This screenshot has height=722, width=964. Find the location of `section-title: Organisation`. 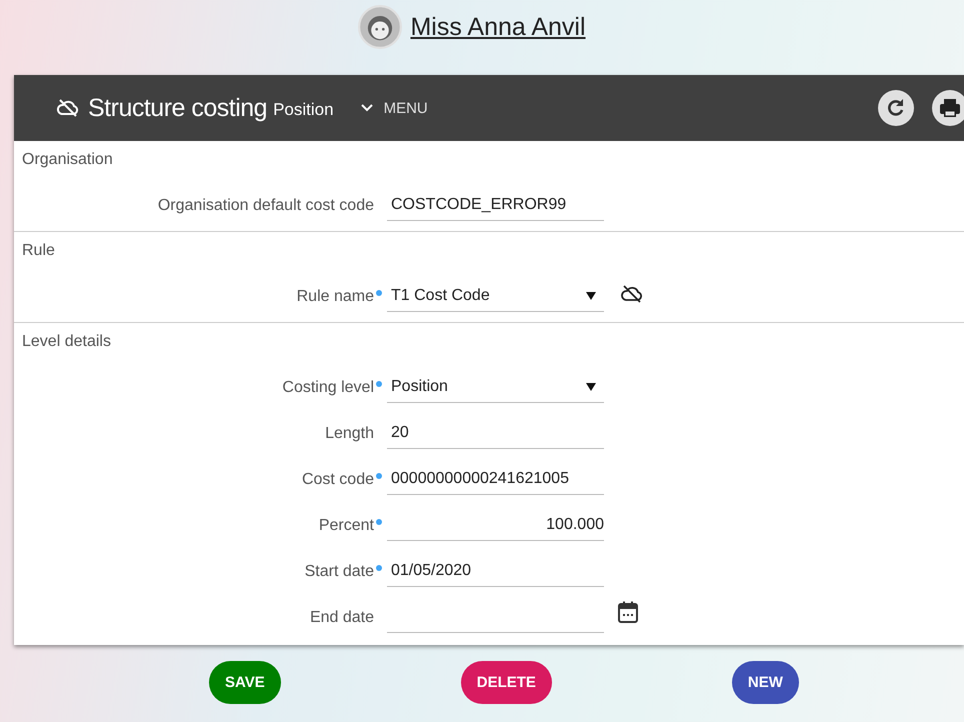

section-title: Organisation is located at coordinates (67, 160).